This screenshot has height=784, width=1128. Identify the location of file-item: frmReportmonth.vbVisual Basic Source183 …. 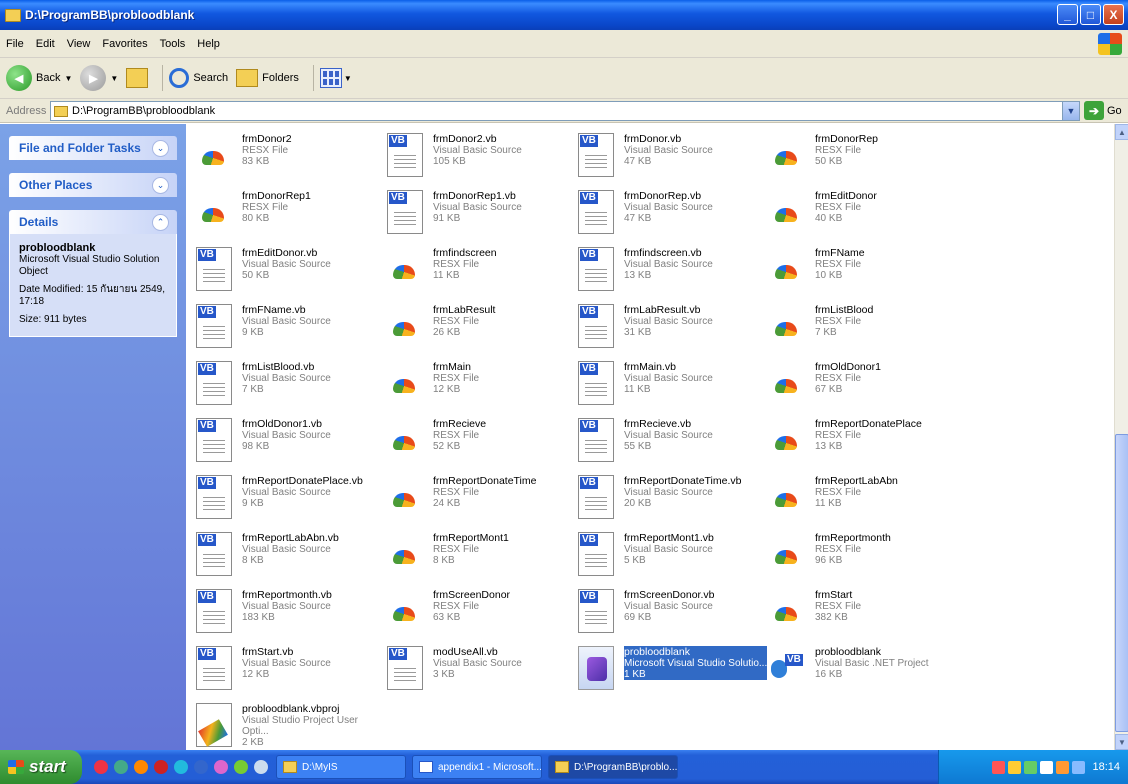
(291, 614).